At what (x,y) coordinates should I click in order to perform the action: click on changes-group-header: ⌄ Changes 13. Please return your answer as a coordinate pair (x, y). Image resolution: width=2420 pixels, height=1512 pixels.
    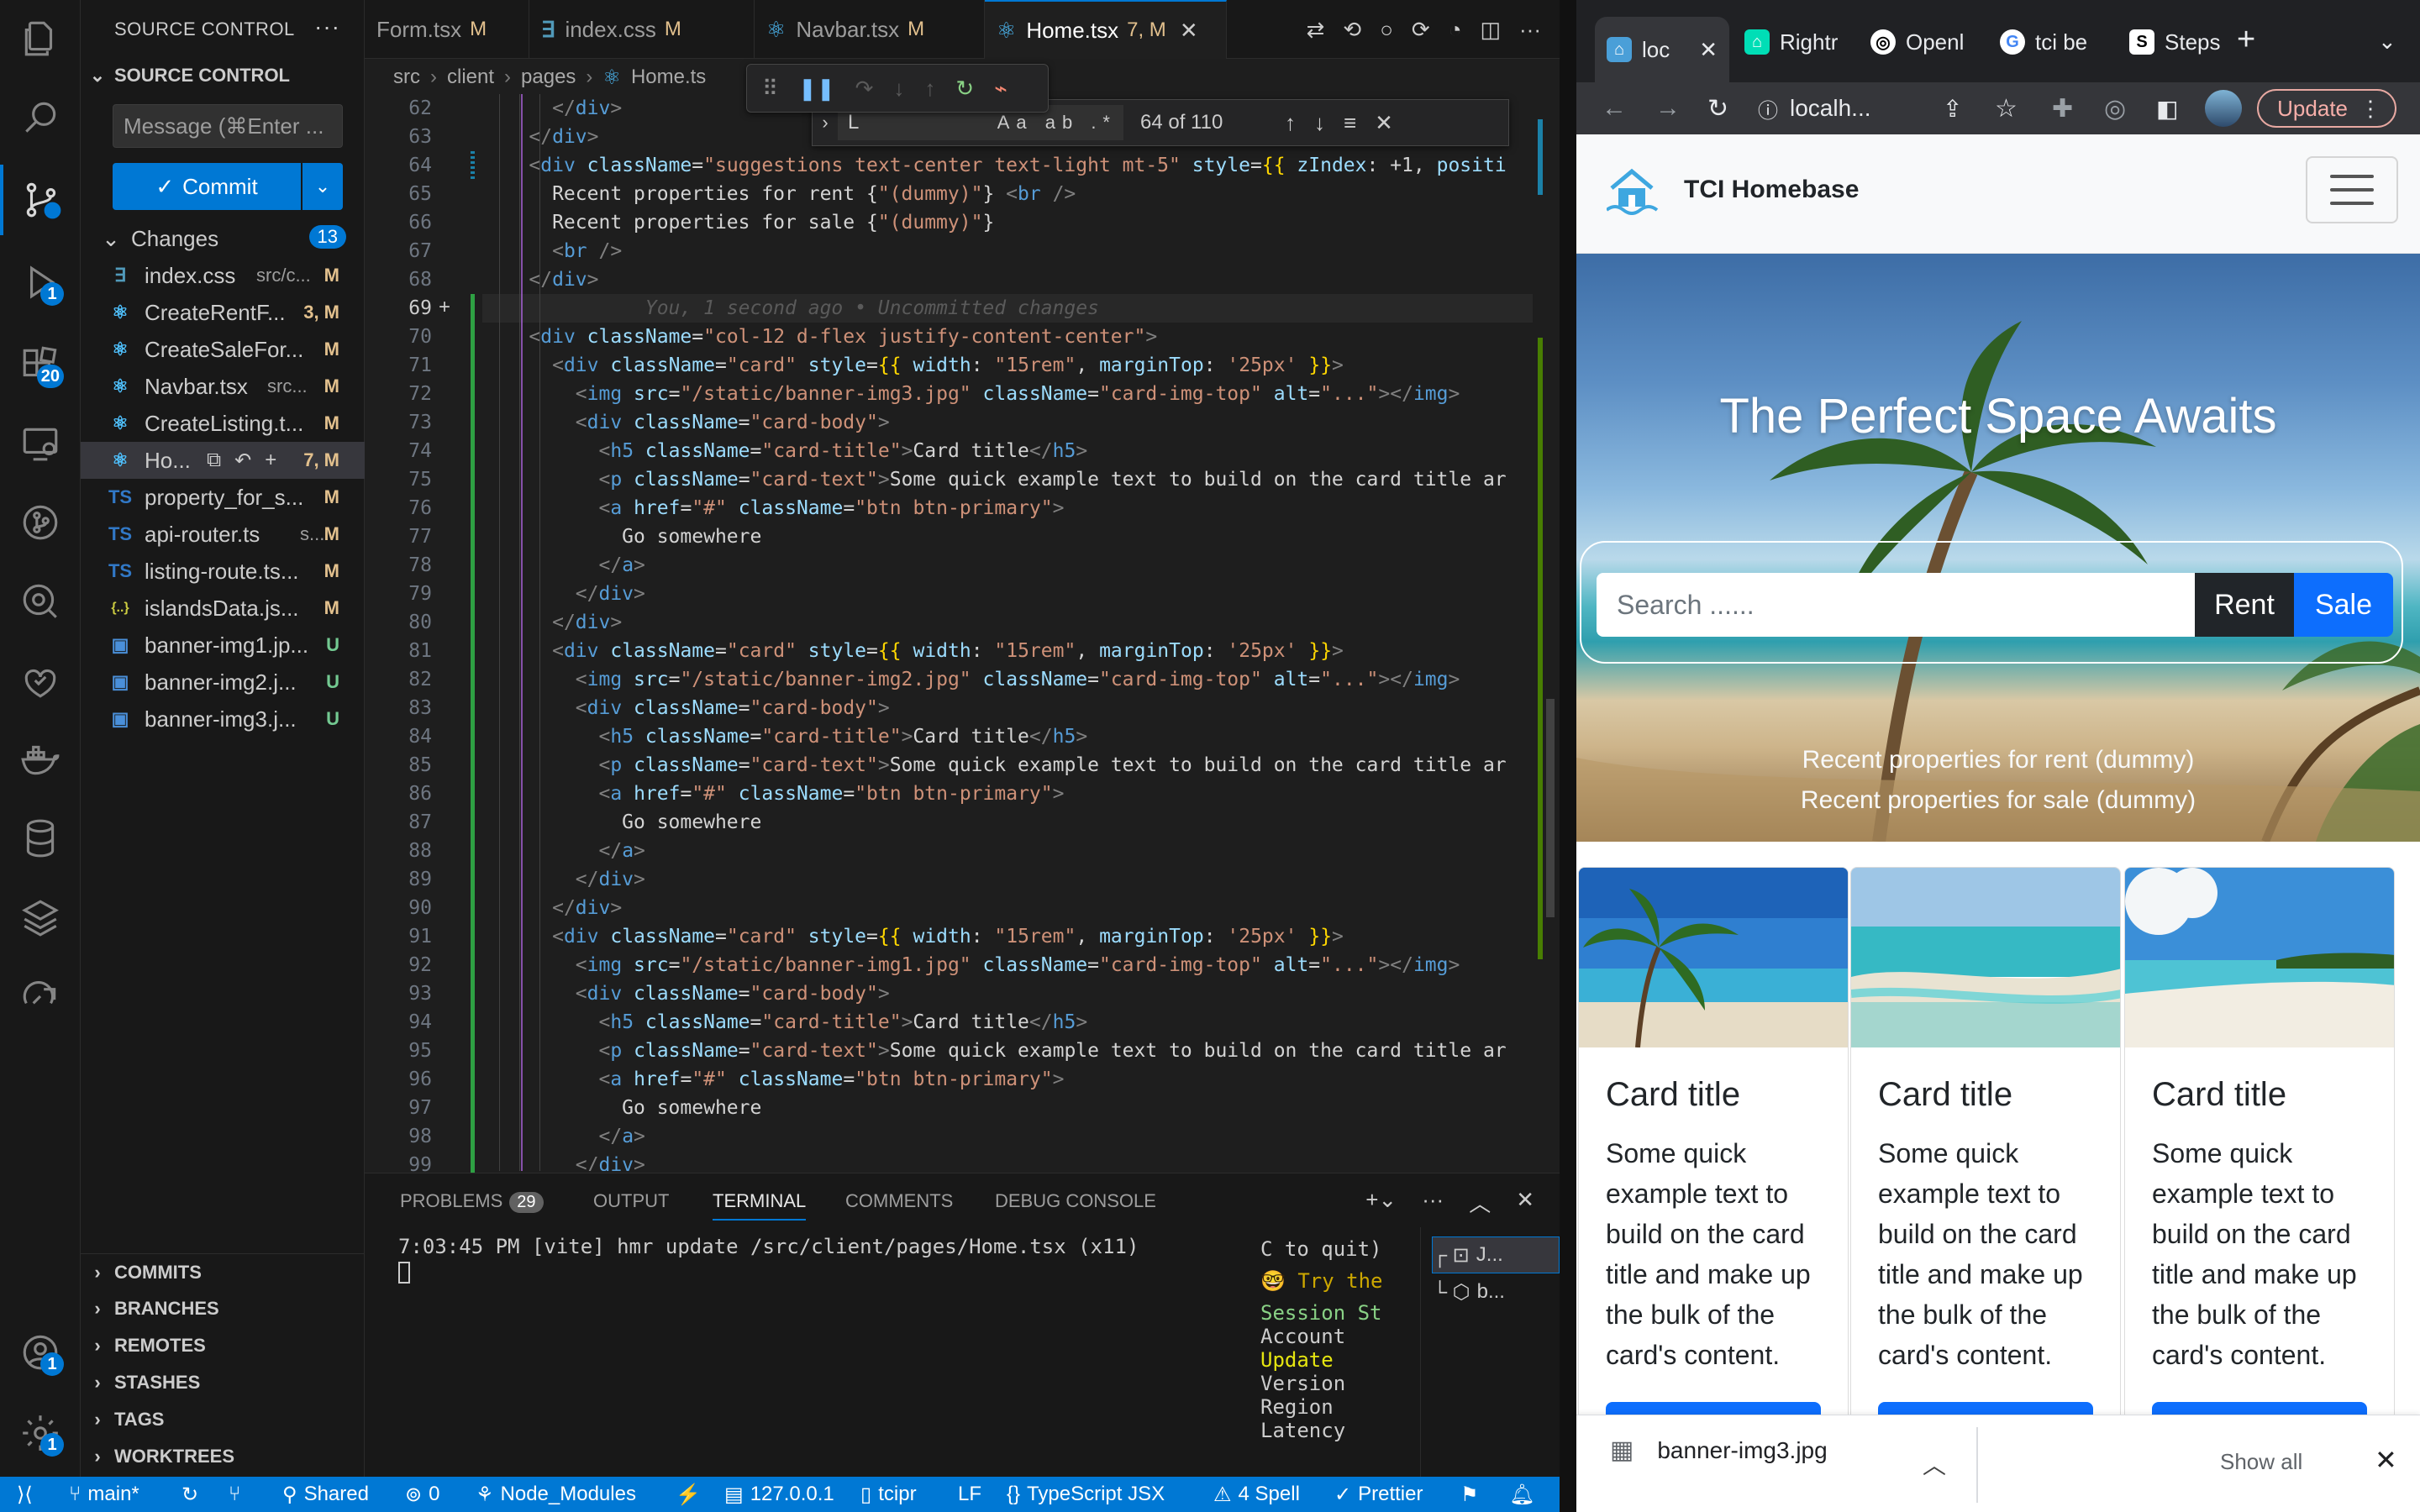
    Looking at the image, I should click on (223, 238).